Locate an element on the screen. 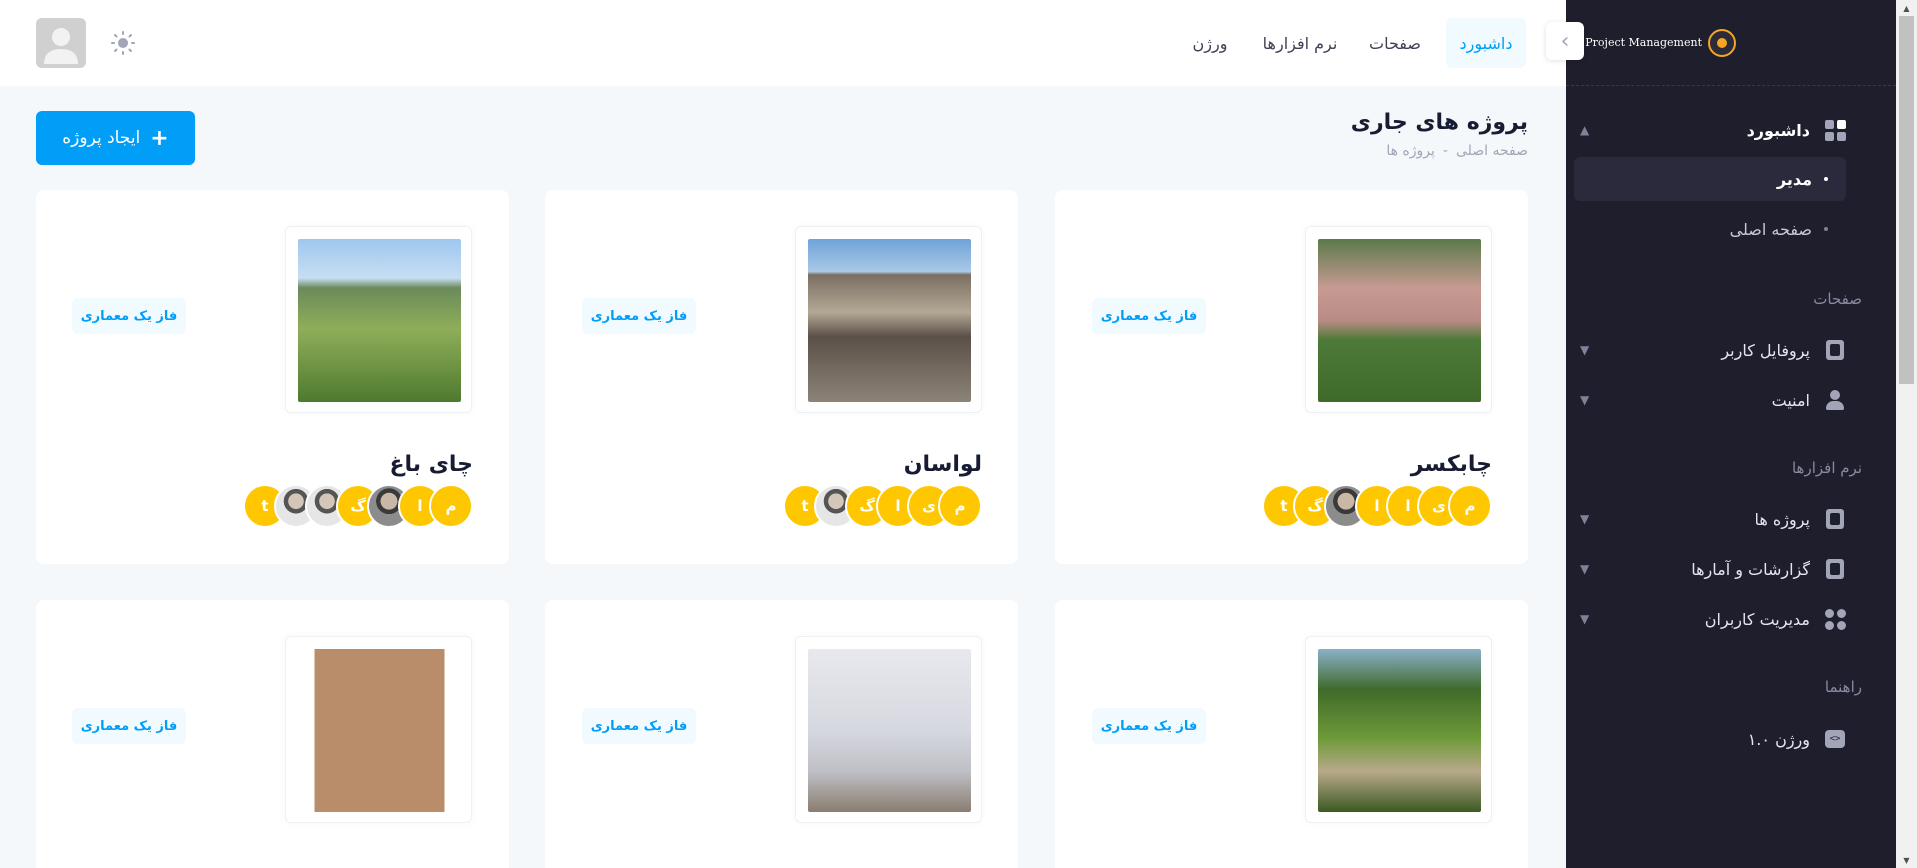 This screenshot has height=868, width=1917. sidebar-item-label: پروژه ها is located at coordinates (1782, 519).